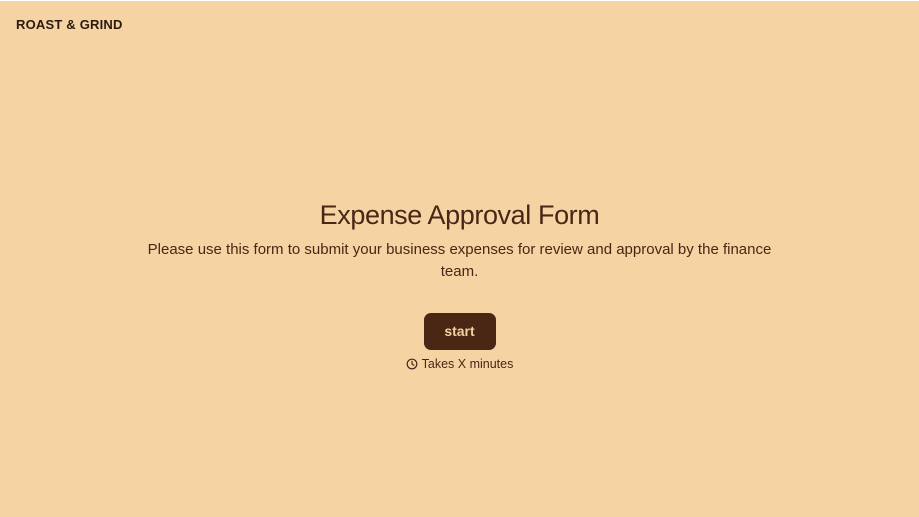 This screenshot has height=517, width=919. I want to click on time-estimate-text: Takes X minutes, so click(467, 364).